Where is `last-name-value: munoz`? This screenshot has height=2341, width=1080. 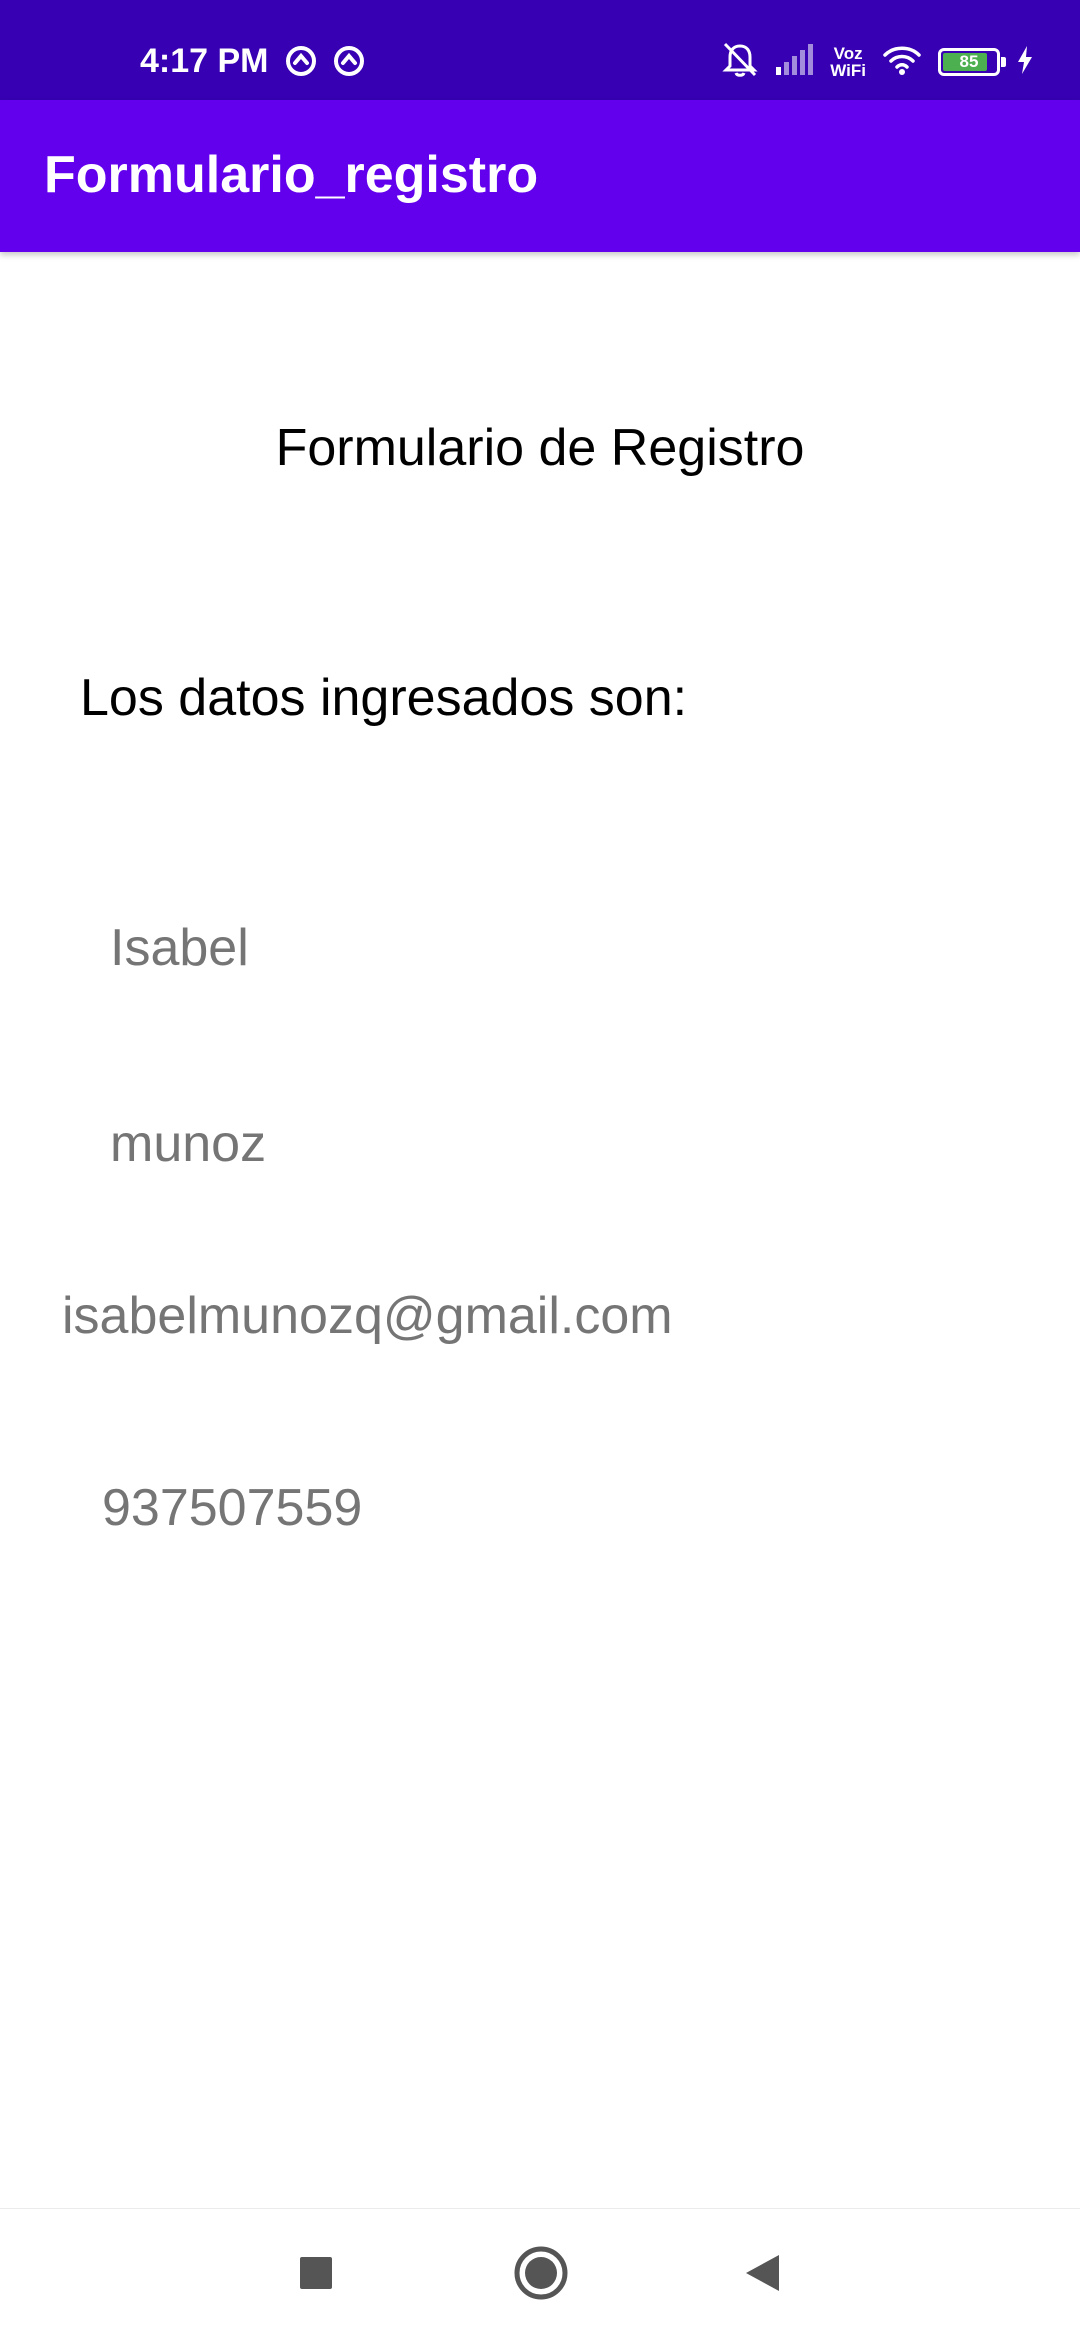 last-name-value: munoz is located at coordinates (188, 1144).